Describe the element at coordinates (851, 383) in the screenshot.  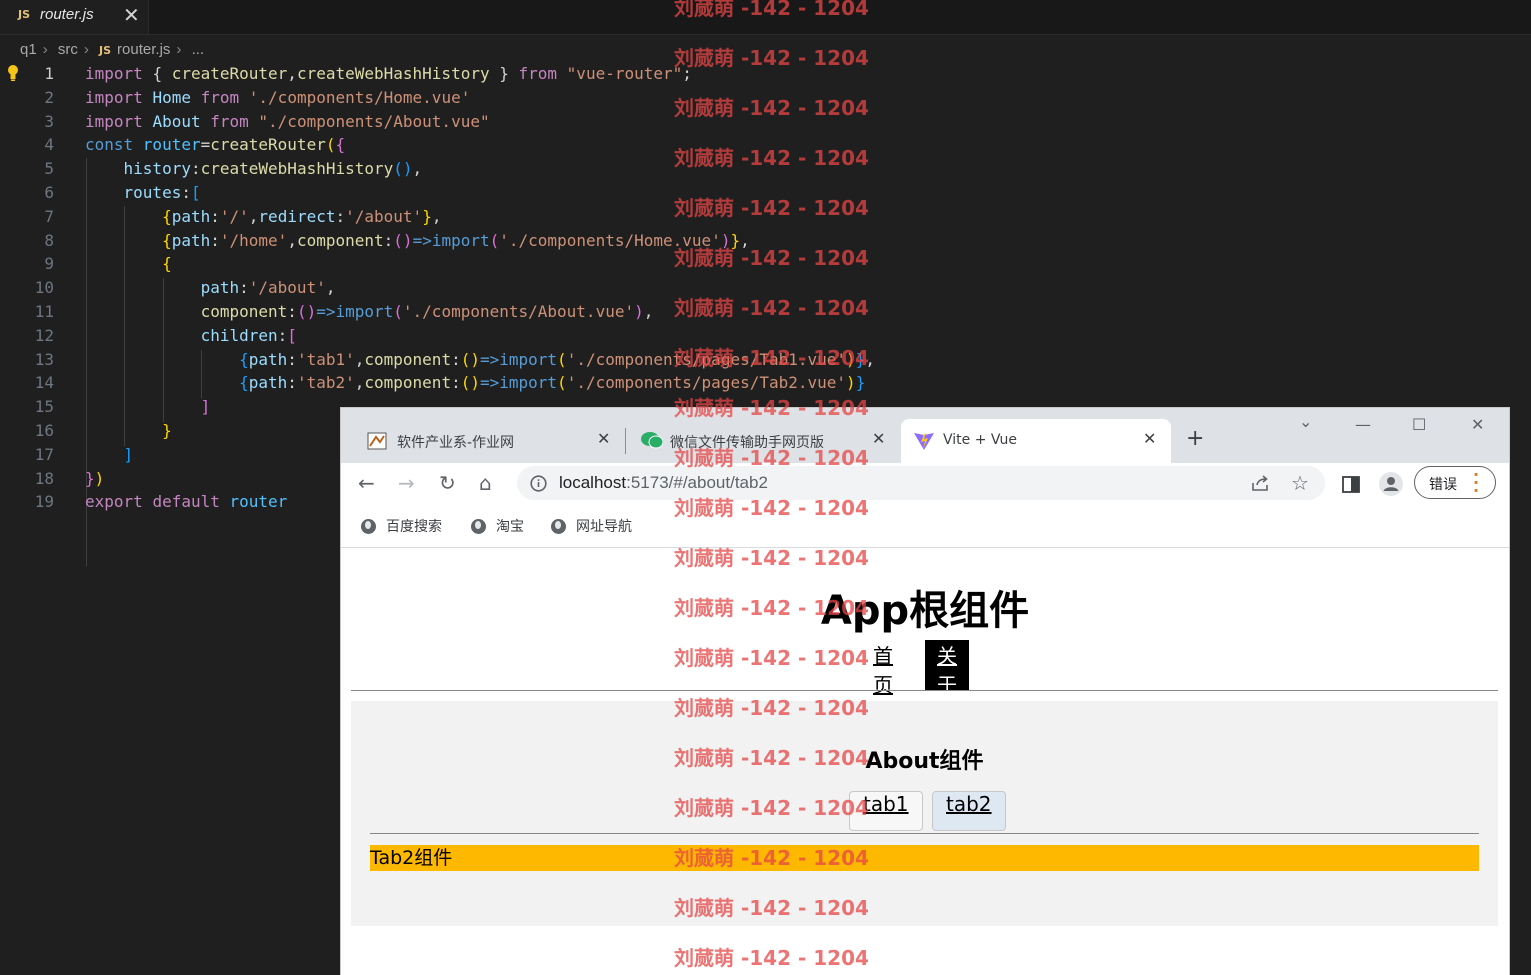
I see `code-token: )` at that location.